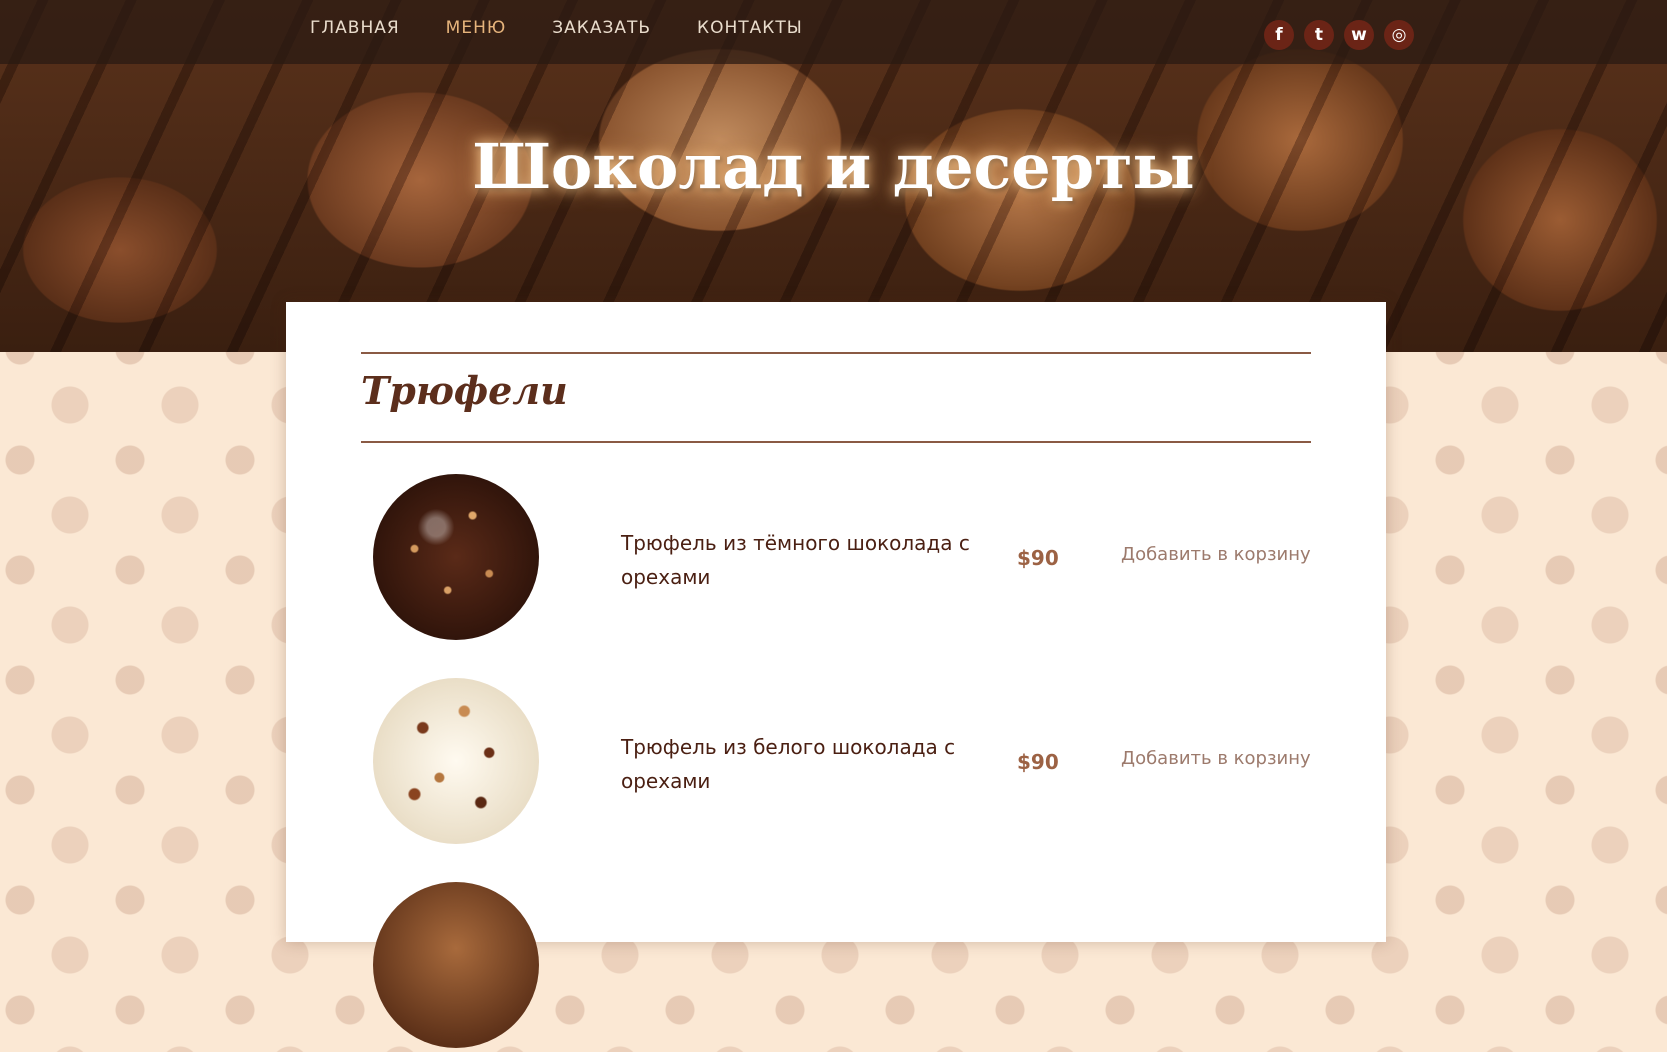  What do you see at coordinates (476, 28) in the screenshot?
I see `nav-item-menu: МЕНЮ` at bounding box center [476, 28].